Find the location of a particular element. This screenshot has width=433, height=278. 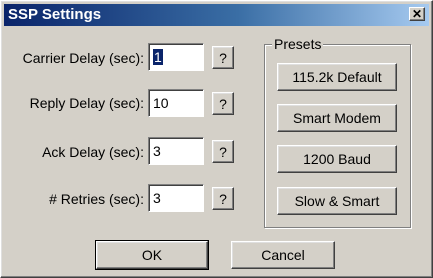

ack-delay-label: Ack Delay (sec): is located at coordinates (93, 152).